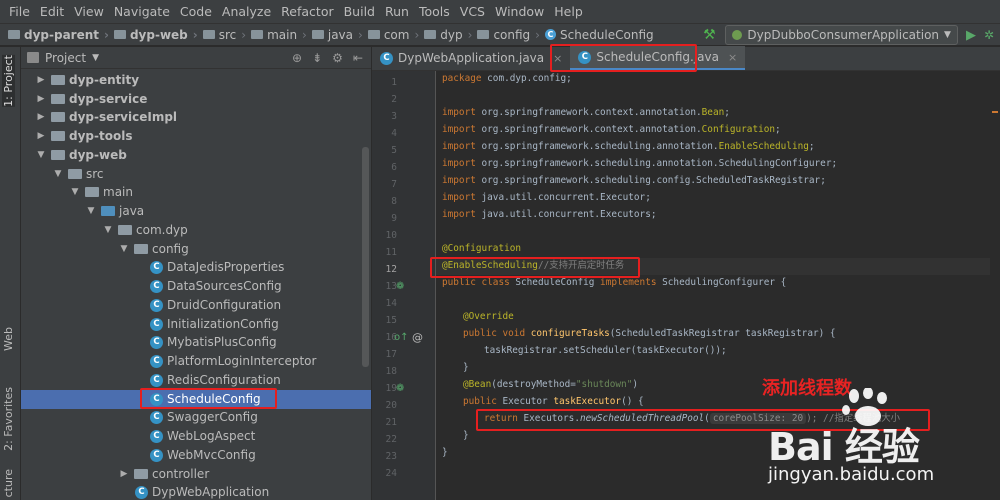 Image resolution: width=1000 pixels, height=500 pixels. Describe the element at coordinates (394, 116) in the screenshot. I see `line-number: 3` at that location.